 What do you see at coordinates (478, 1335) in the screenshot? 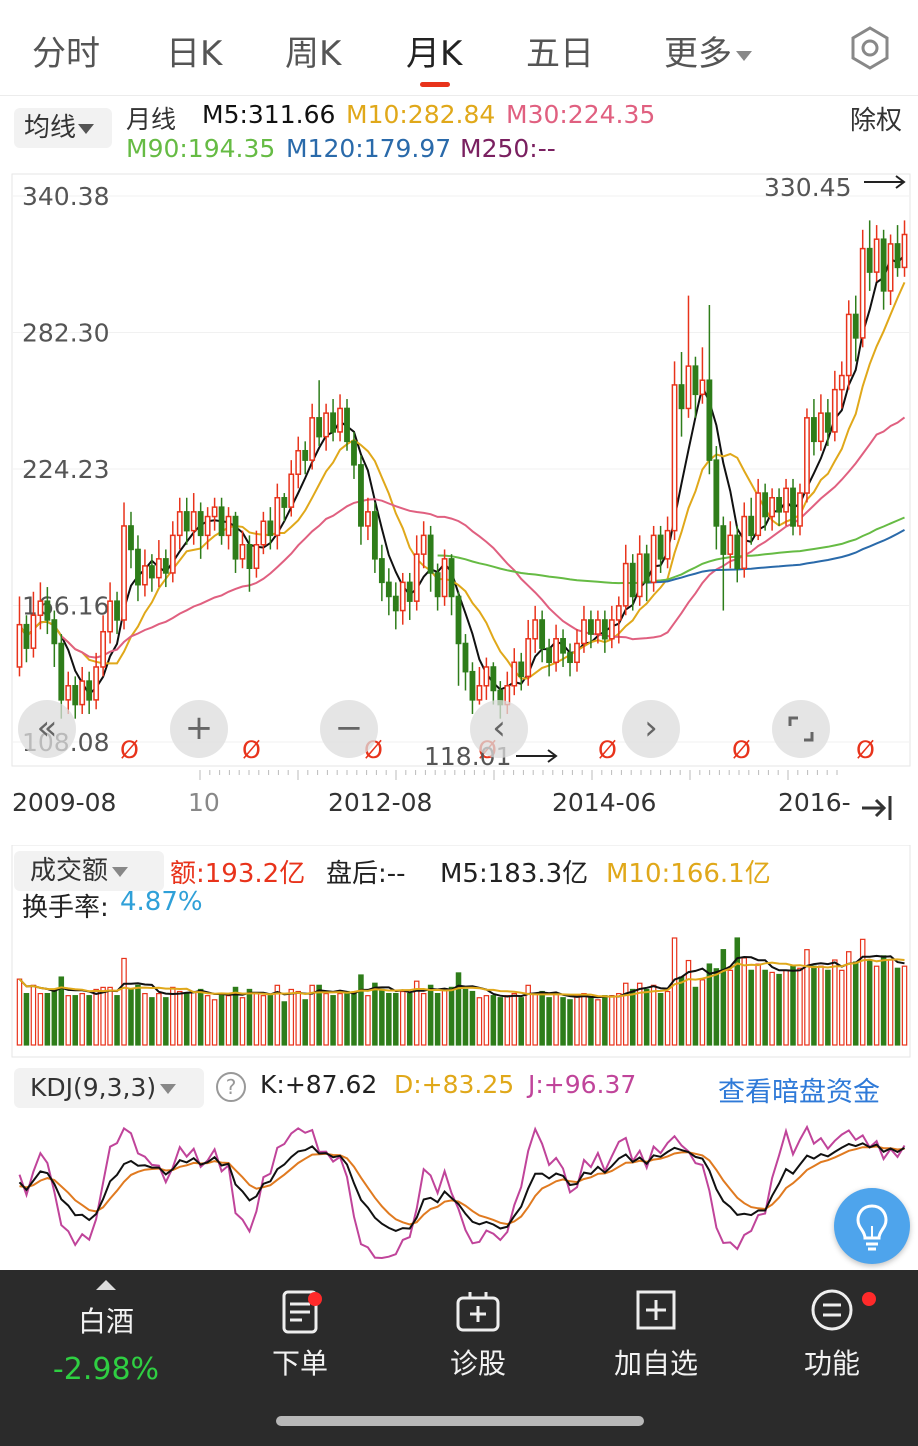
I see `diagnose-button: 诊股` at bounding box center [478, 1335].